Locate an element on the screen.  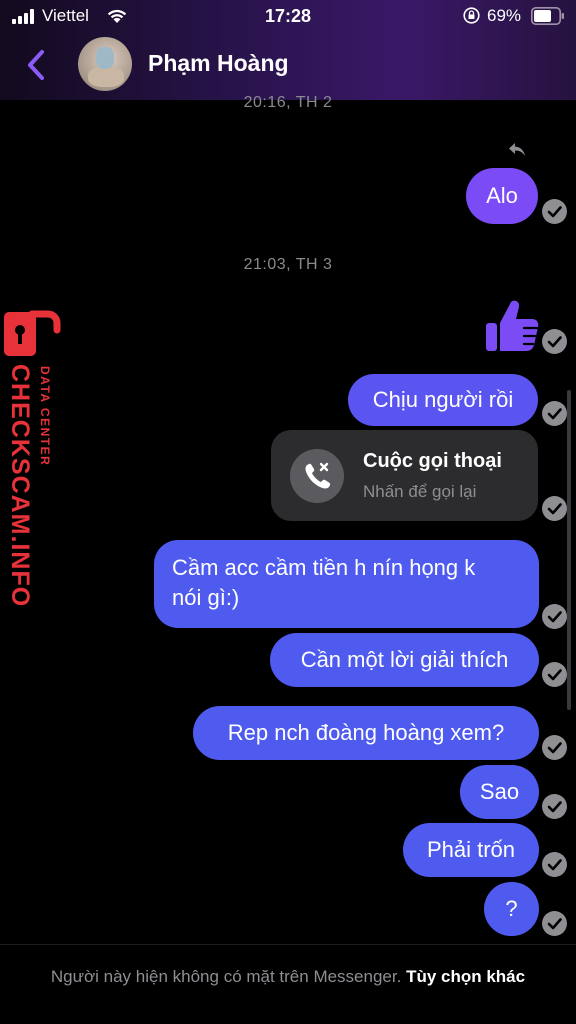
conversation-header: Phạm Hoàng is located at coordinates (288, 64).